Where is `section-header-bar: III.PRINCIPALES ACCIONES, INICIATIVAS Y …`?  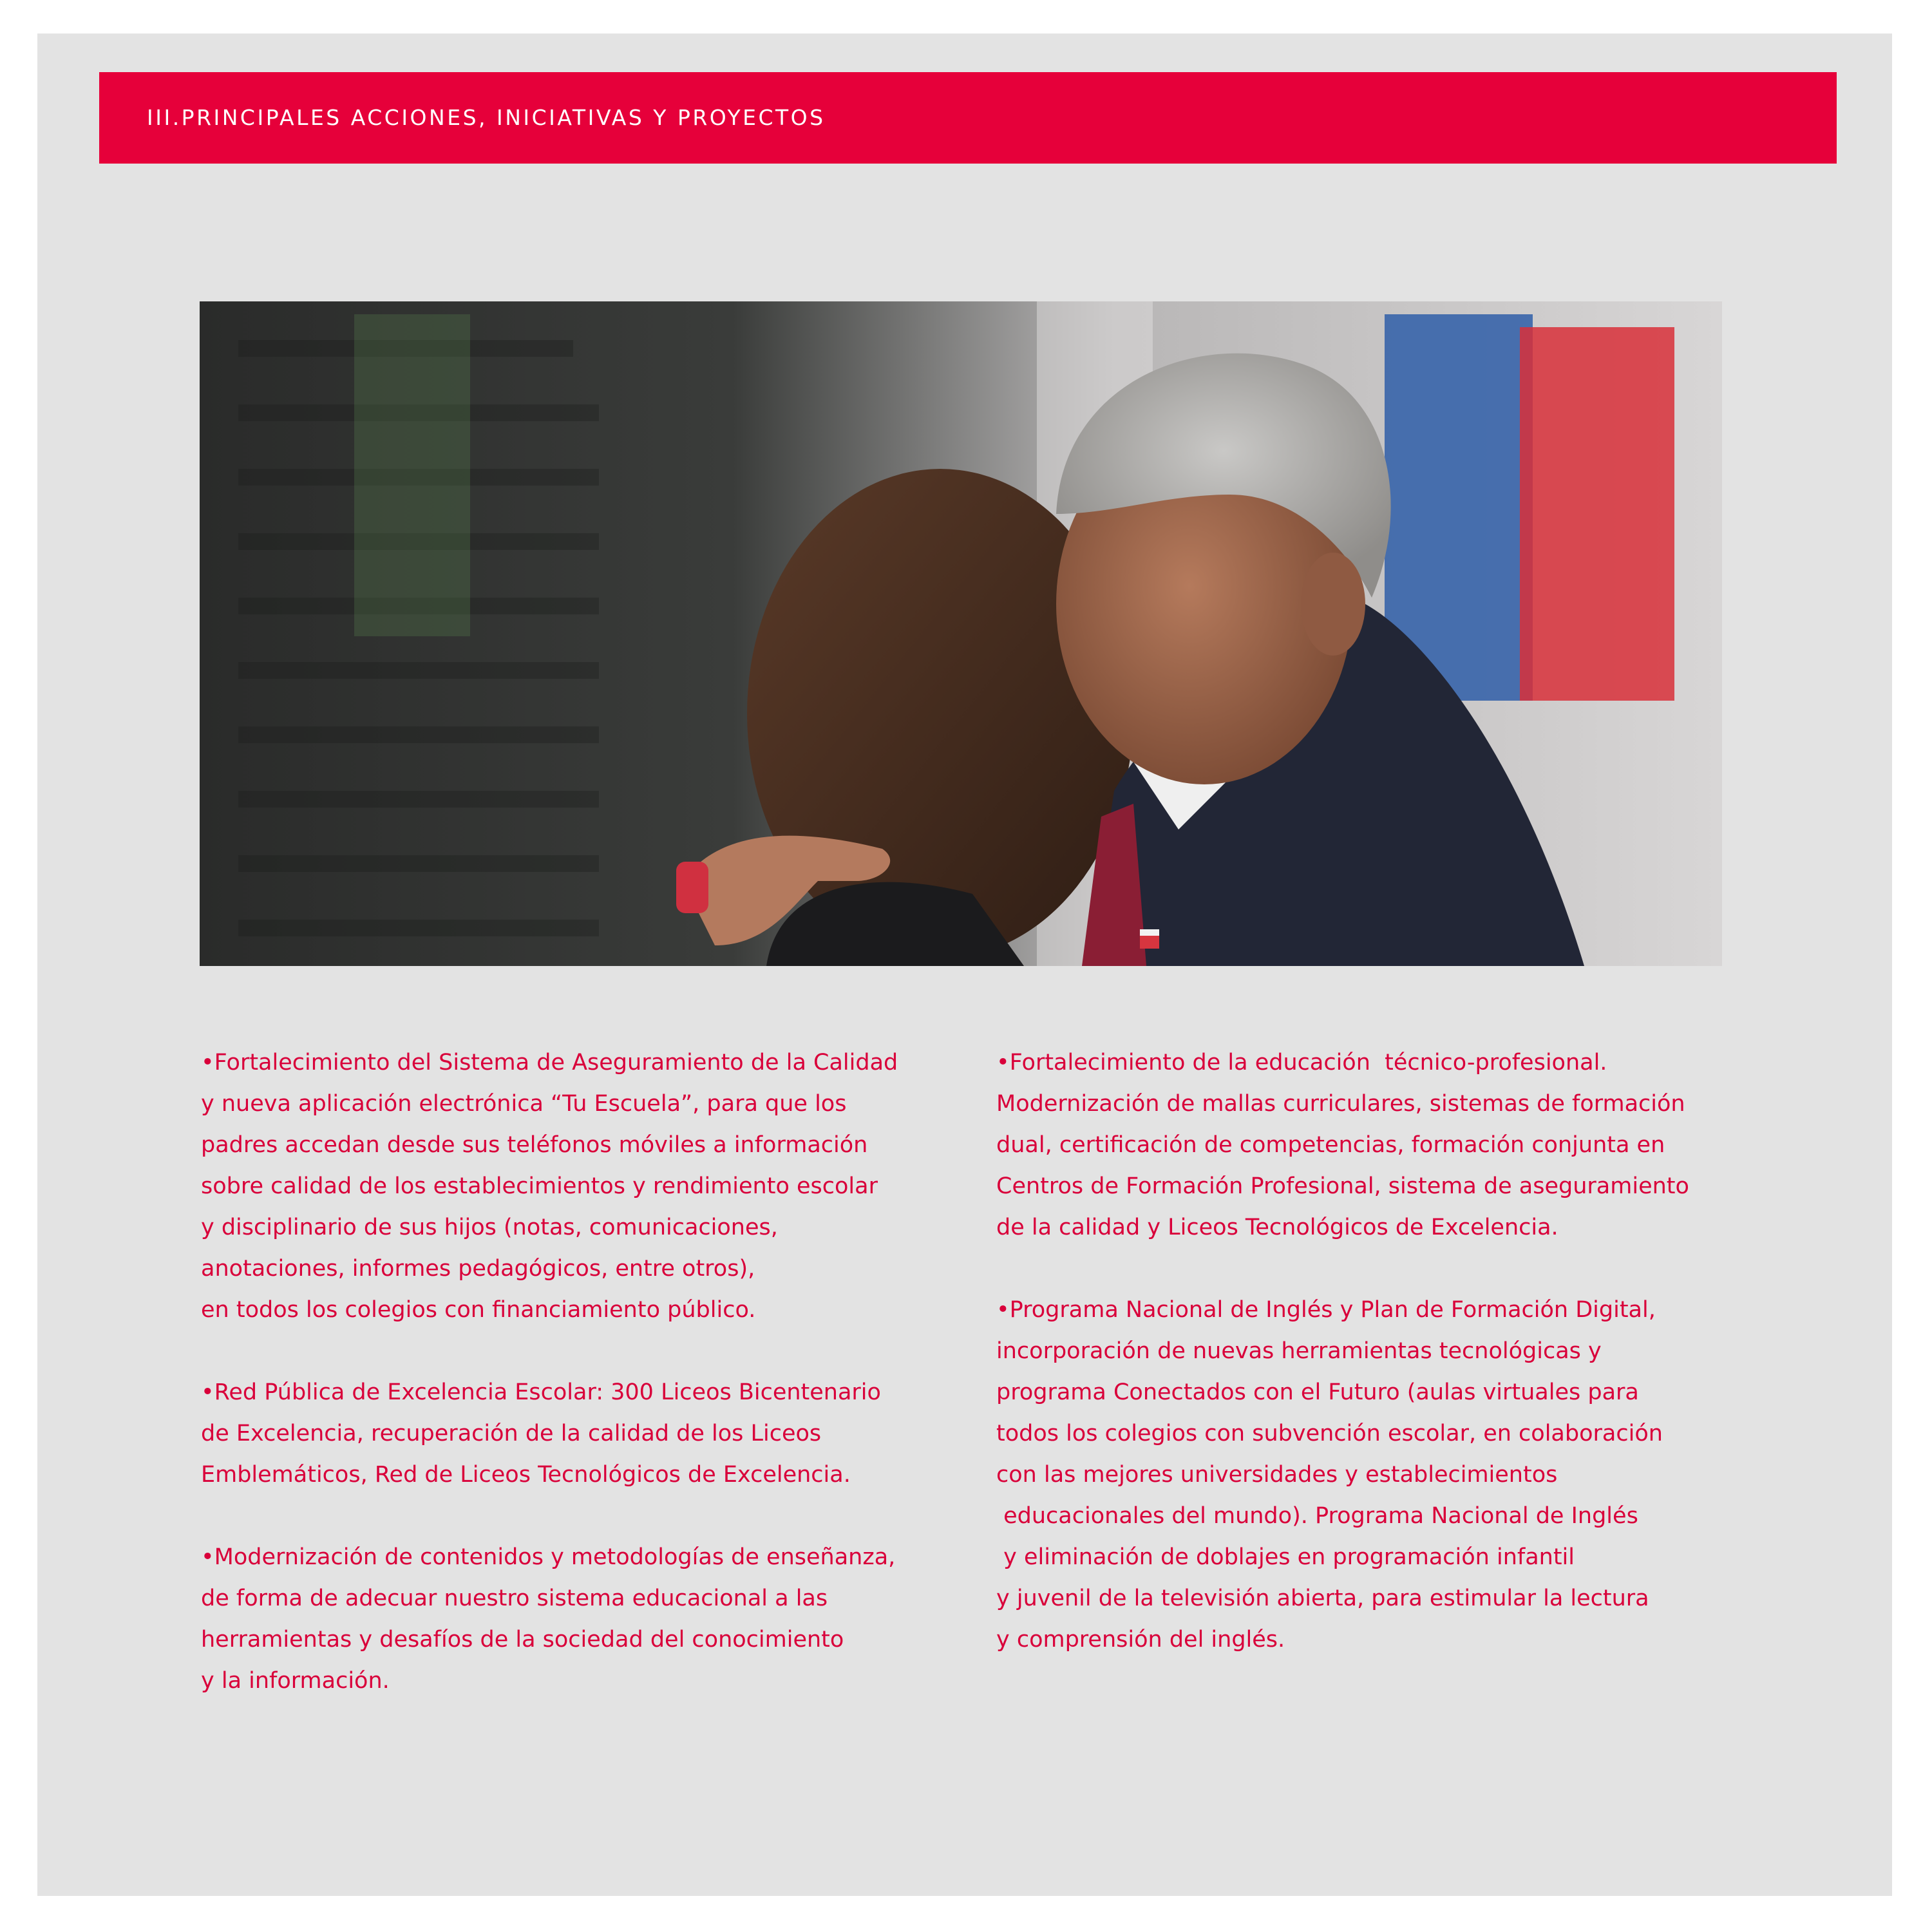
section-header-bar: III.PRINCIPALES ACCIONES, INICIATIVAS Y … is located at coordinates (968, 118).